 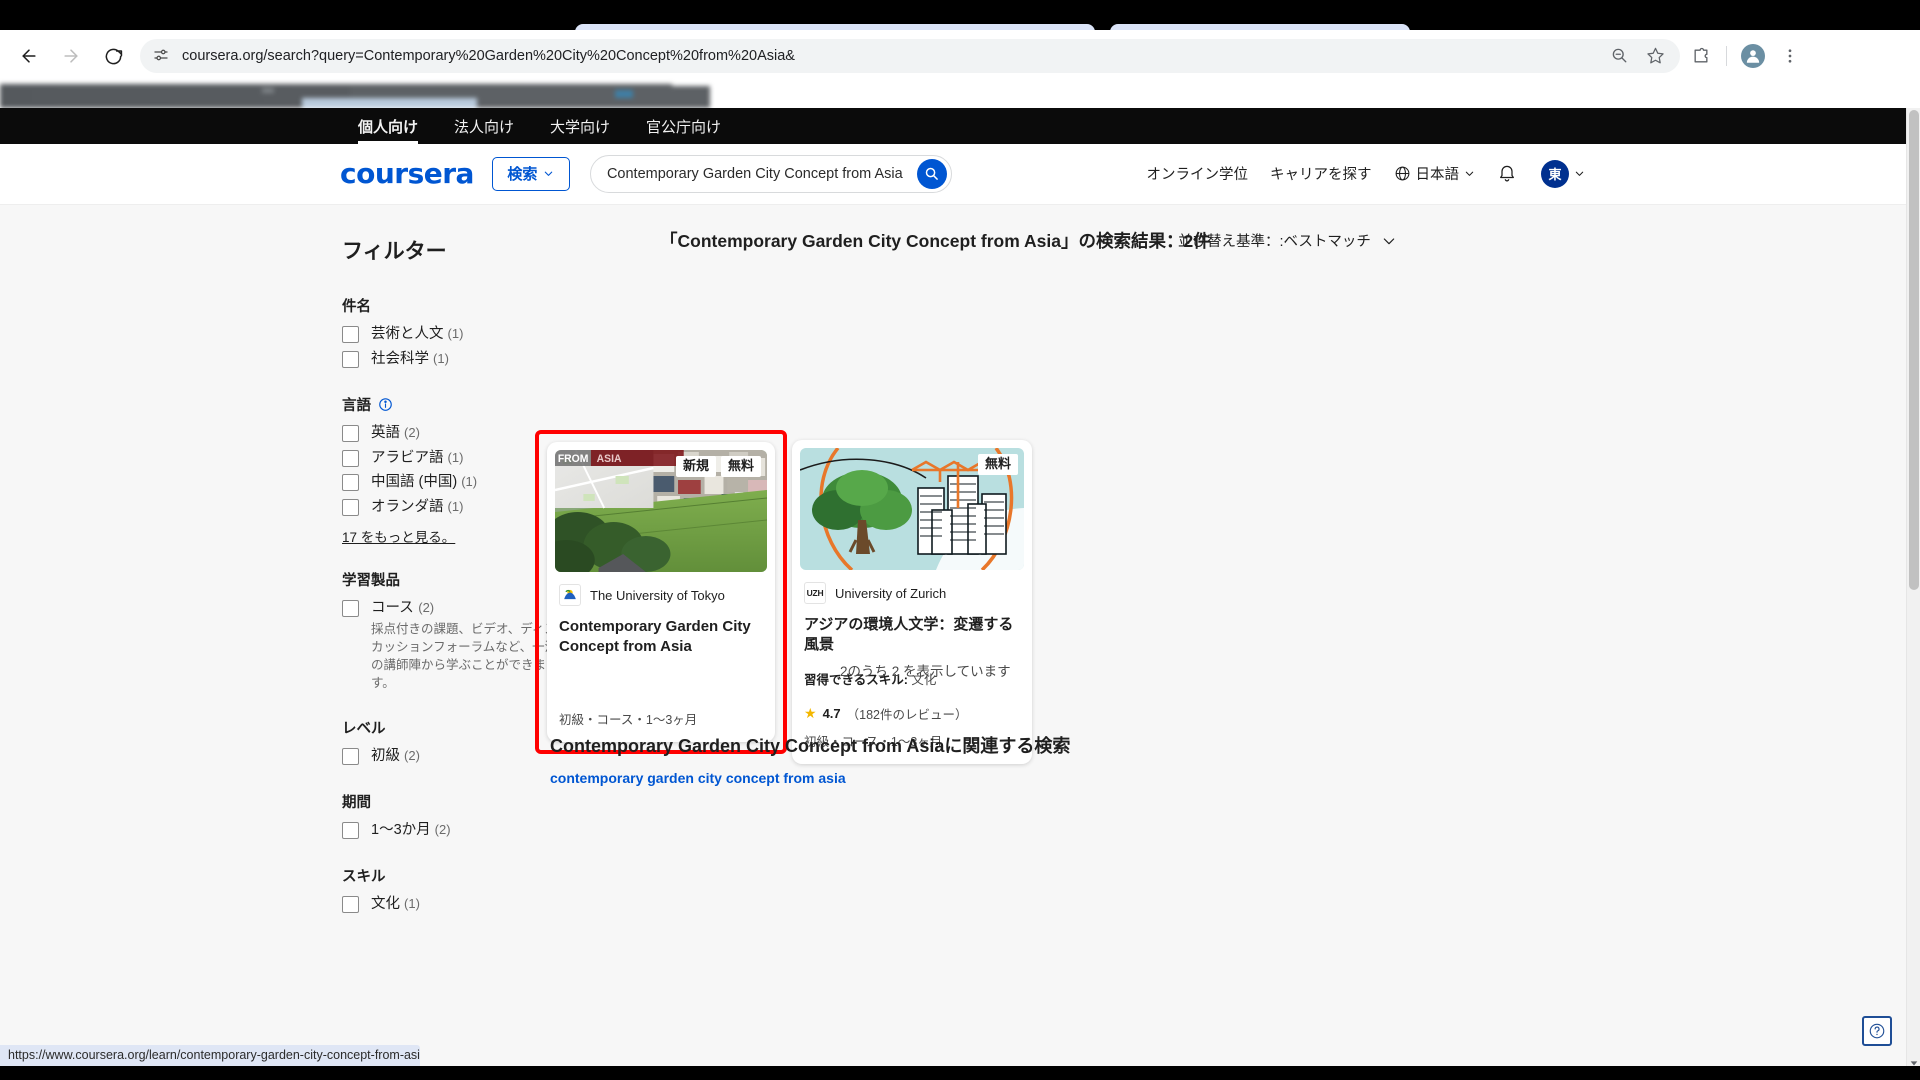 What do you see at coordinates (407, 507) in the screenshot?
I see `filter-option-text: オランダ語` at bounding box center [407, 507].